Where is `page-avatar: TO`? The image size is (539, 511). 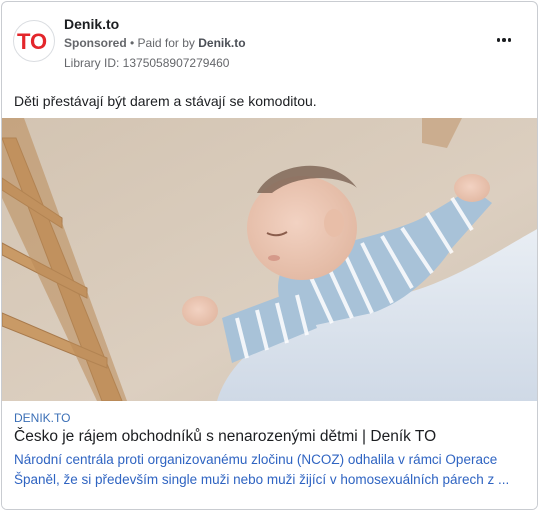 page-avatar: TO is located at coordinates (34, 41).